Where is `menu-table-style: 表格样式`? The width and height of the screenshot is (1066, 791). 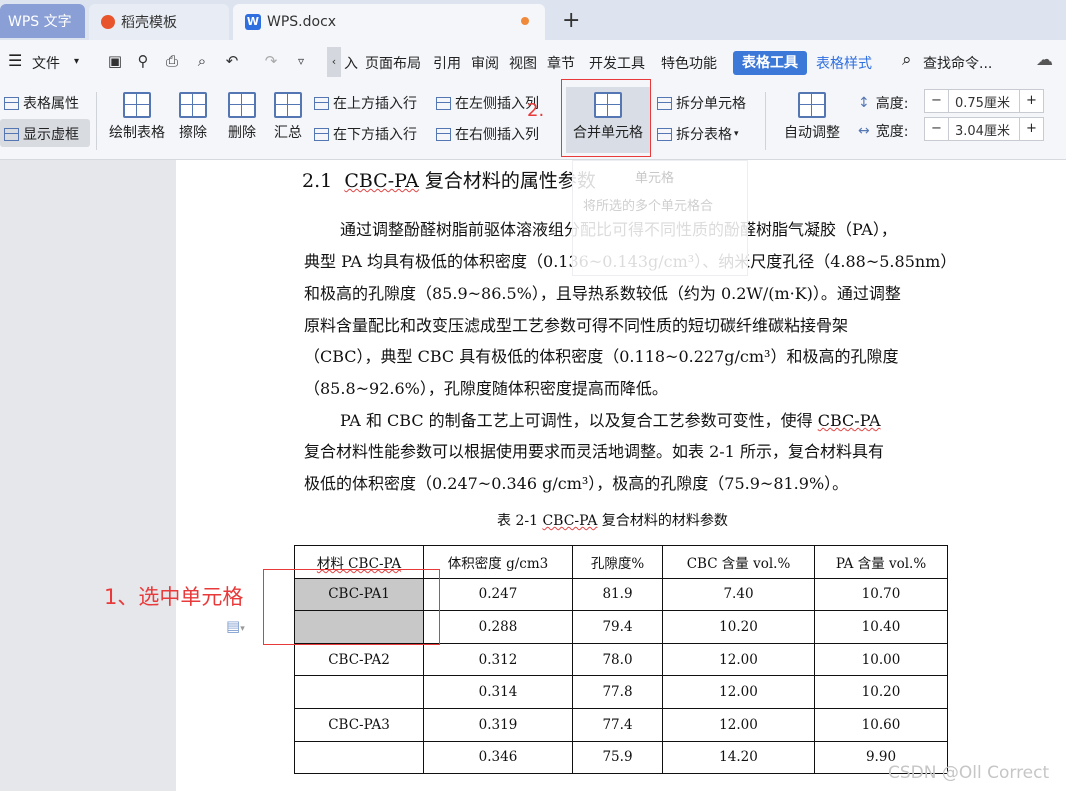
menu-table-style: 表格样式 is located at coordinates (844, 63).